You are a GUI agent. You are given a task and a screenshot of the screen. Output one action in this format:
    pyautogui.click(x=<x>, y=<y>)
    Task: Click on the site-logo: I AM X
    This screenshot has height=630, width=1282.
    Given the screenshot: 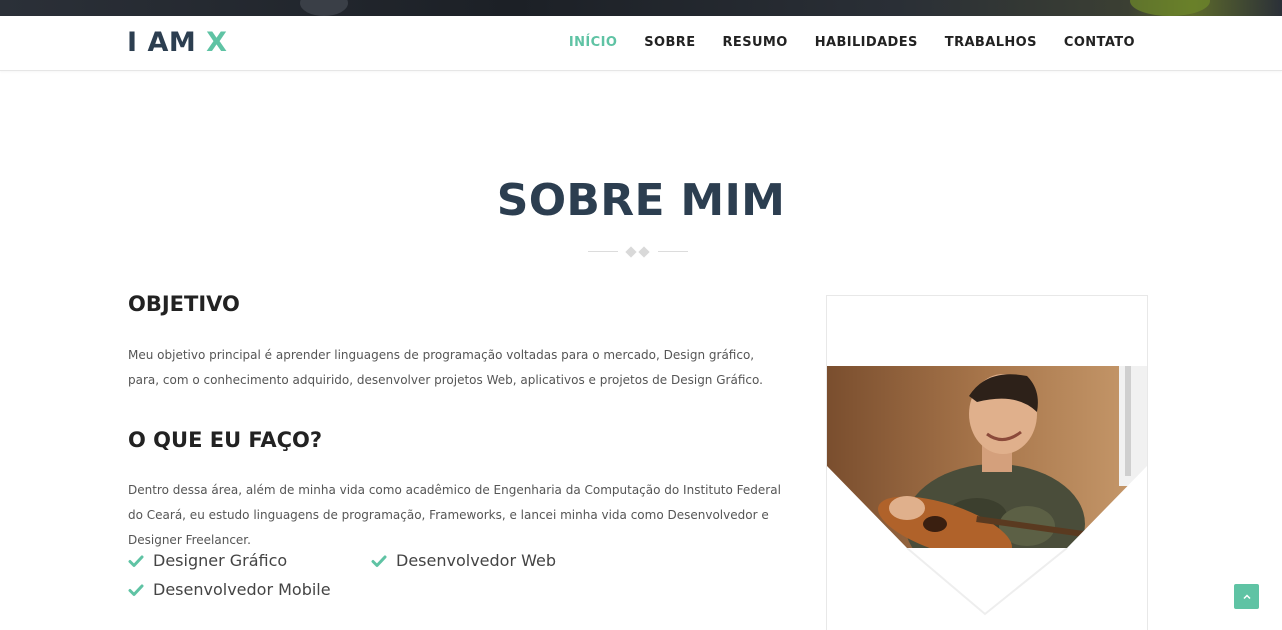 What is the action you would take?
    pyautogui.click(x=177, y=42)
    